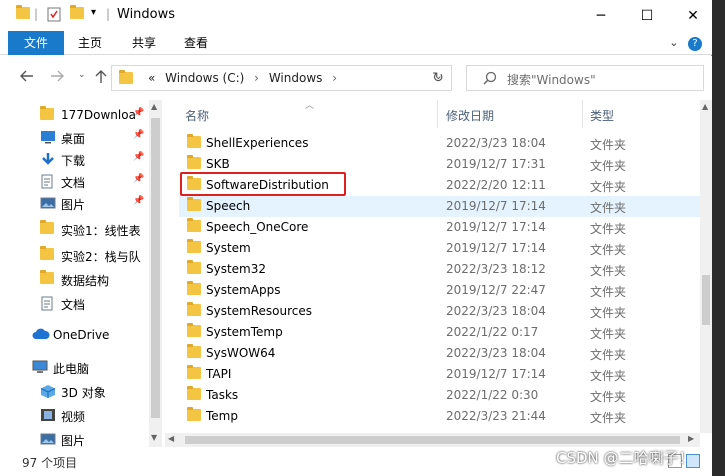 The width and height of the screenshot is (725, 476). I want to click on properties-icon, so click(54, 16).